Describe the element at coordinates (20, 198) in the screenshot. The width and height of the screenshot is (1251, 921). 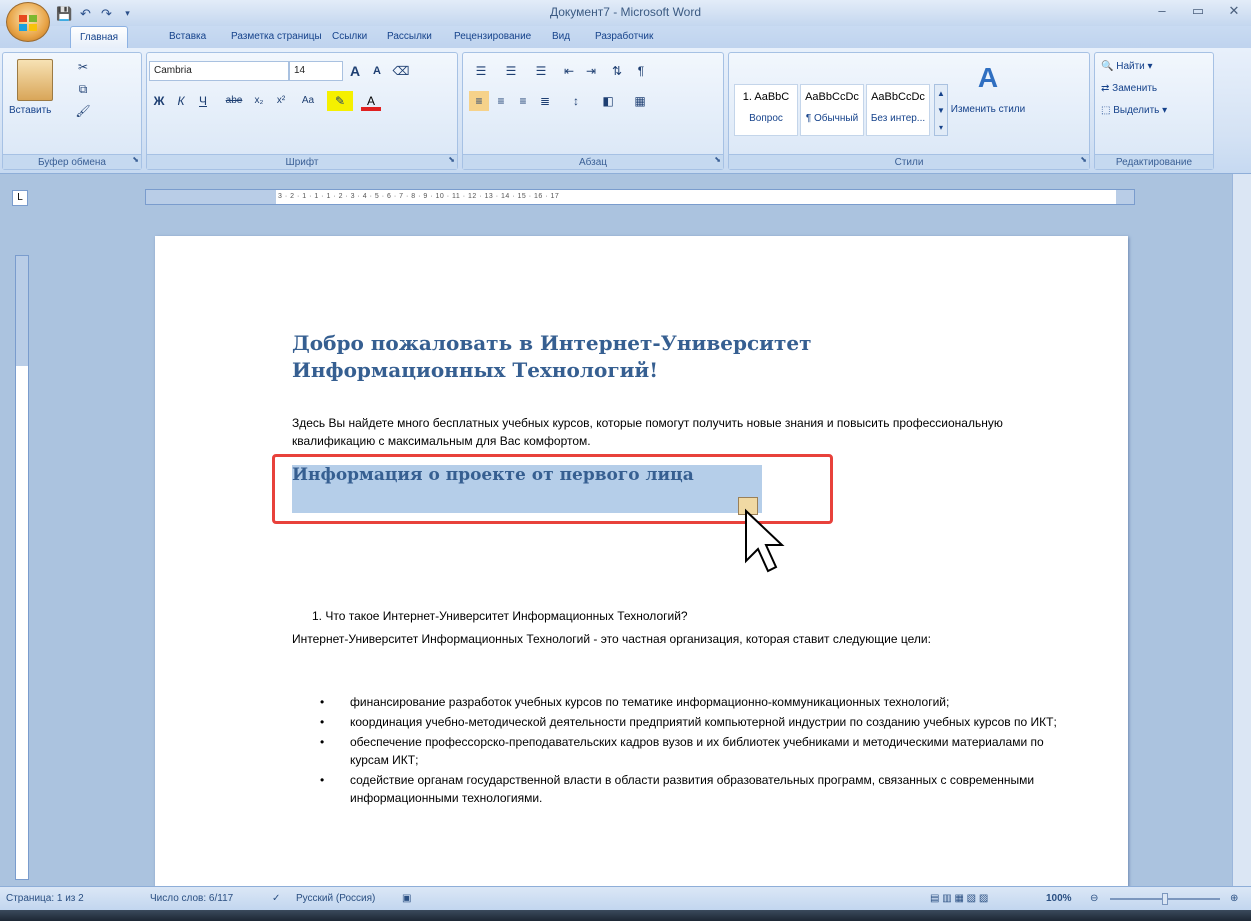
I see `tab-selector: L` at that location.